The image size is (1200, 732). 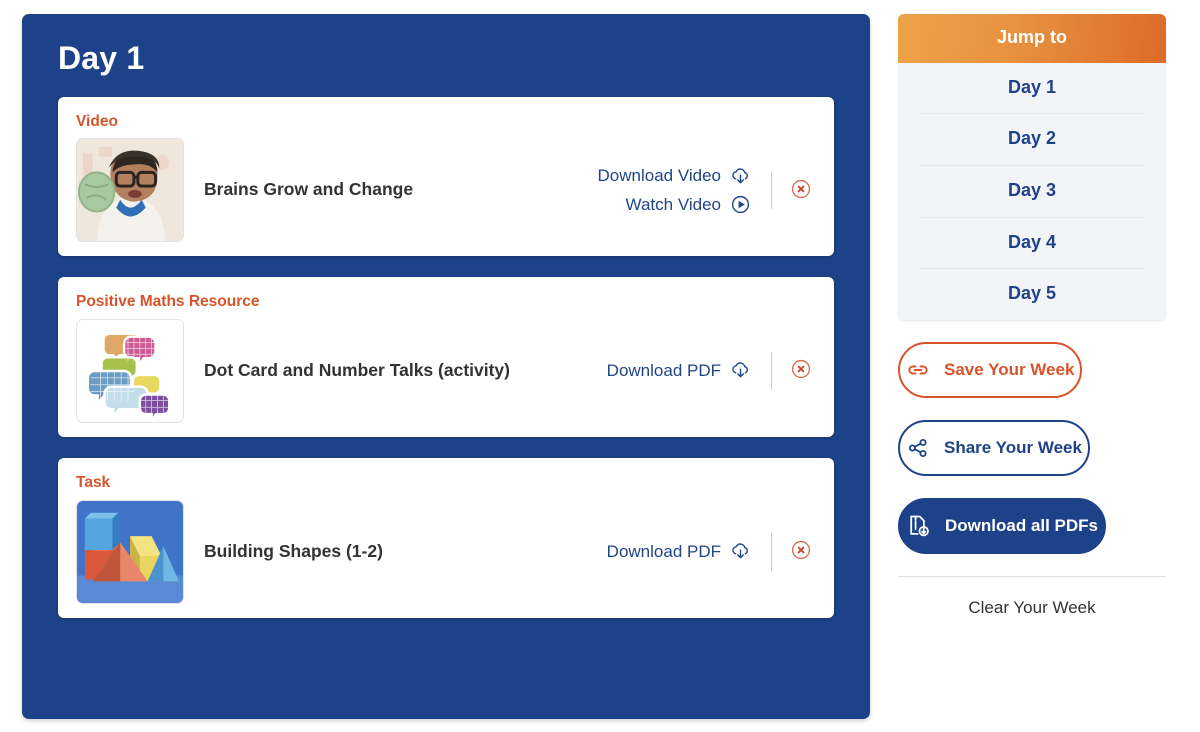 I want to click on jump-to-header: Jump to, so click(x=1032, y=38).